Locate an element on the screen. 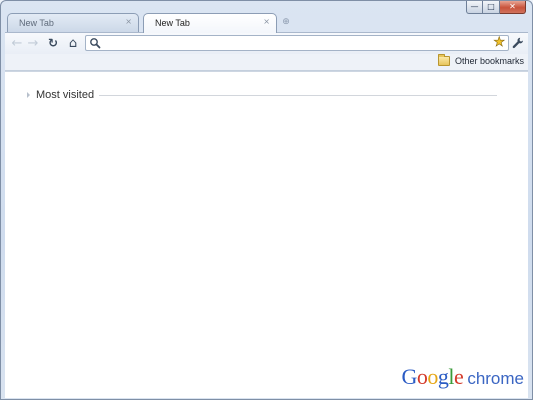 This screenshot has width=533, height=400. tab-strip: New Tab × New Tab × ⊕ is located at coordinates (157, 23).